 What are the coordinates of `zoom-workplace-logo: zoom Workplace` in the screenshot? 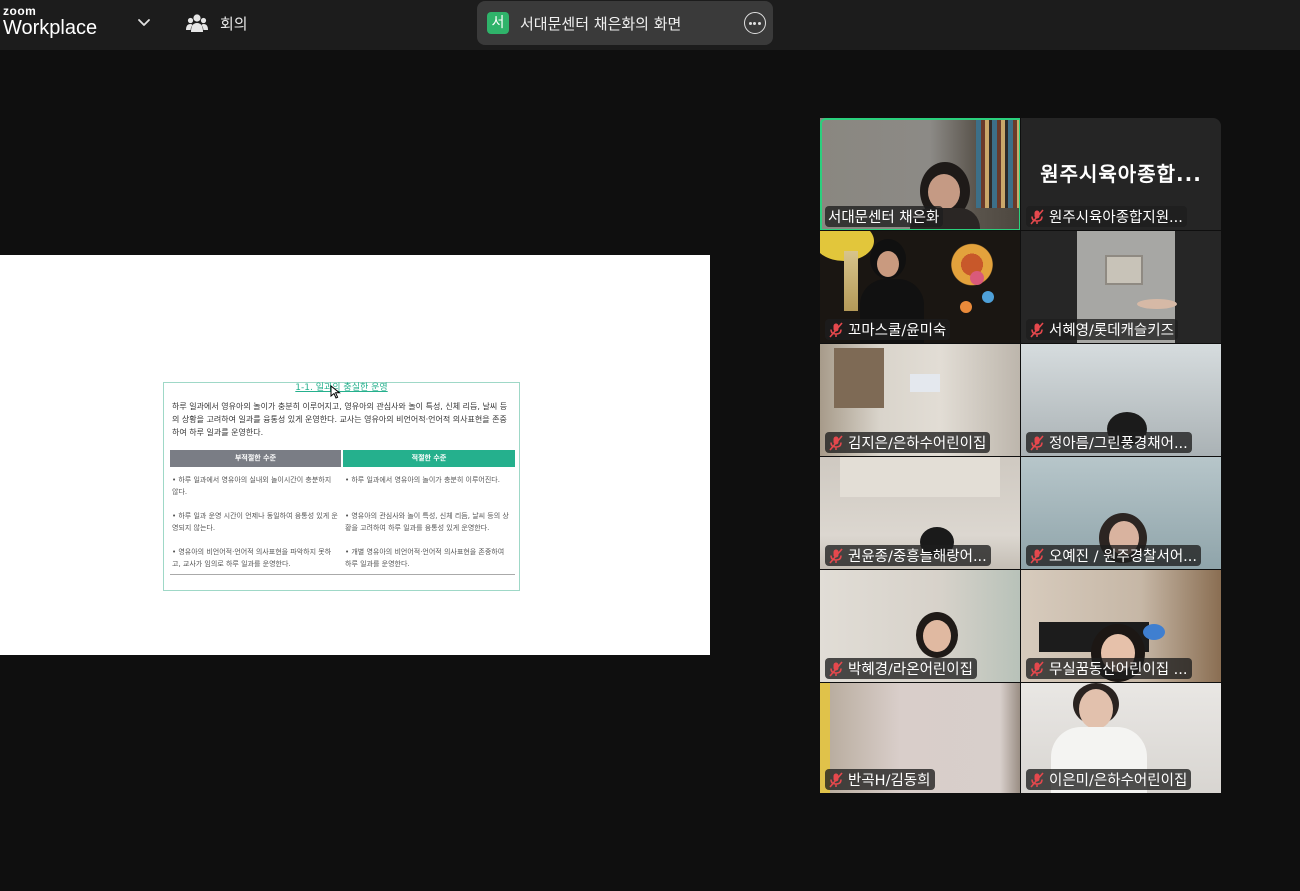 It's located at (50, 21).